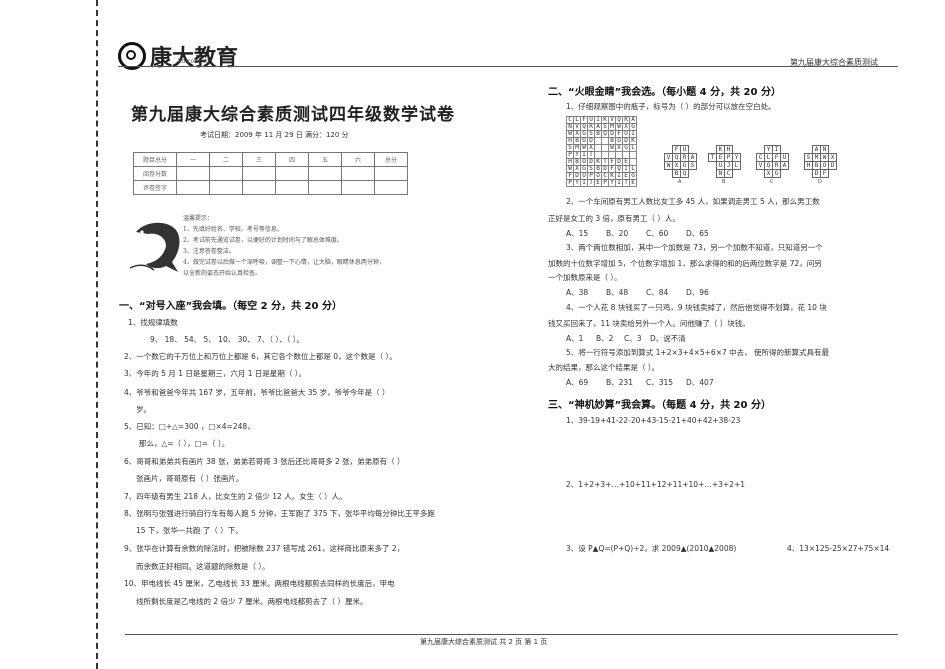 This screenshot has width=945, height=669. Describe the element at coordinates (820, 182) in the screenshot. I see `option-tile-label: D` at that location.